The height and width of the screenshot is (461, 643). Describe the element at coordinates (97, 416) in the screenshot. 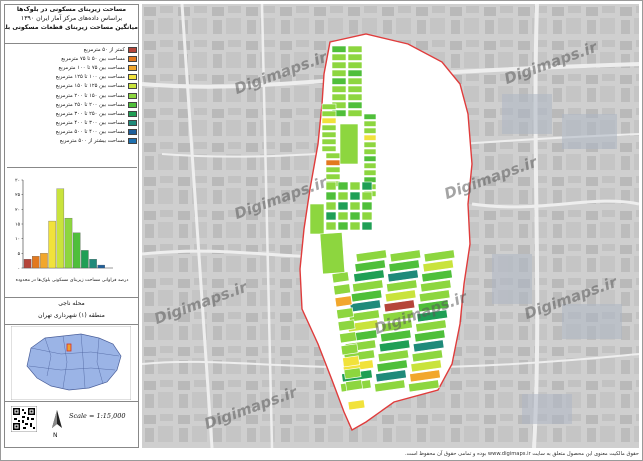

I see `scale-label: Scale = 1:15,000` at that location.